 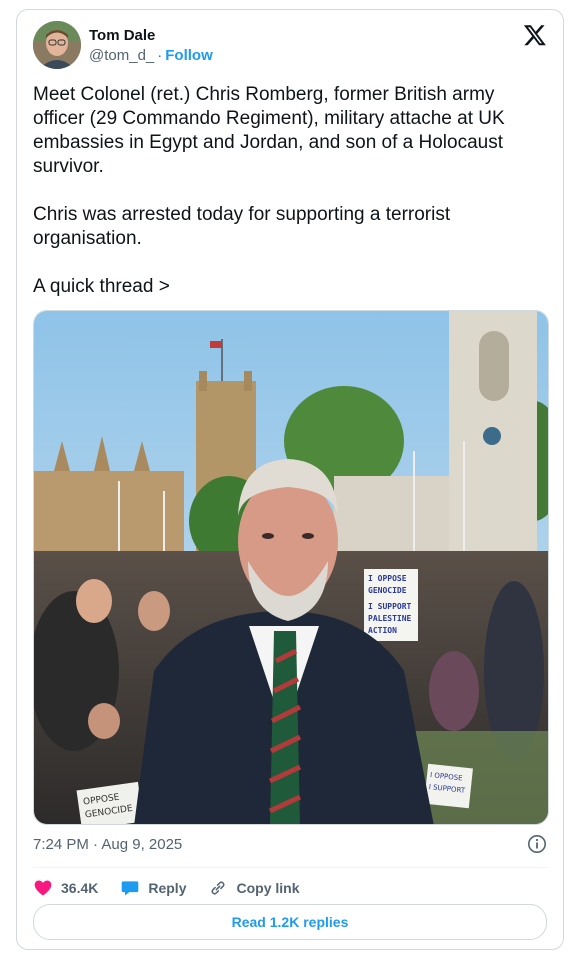 I want to click on read-replies-button: Read 1.2K replies, so click(x=290, y=922).